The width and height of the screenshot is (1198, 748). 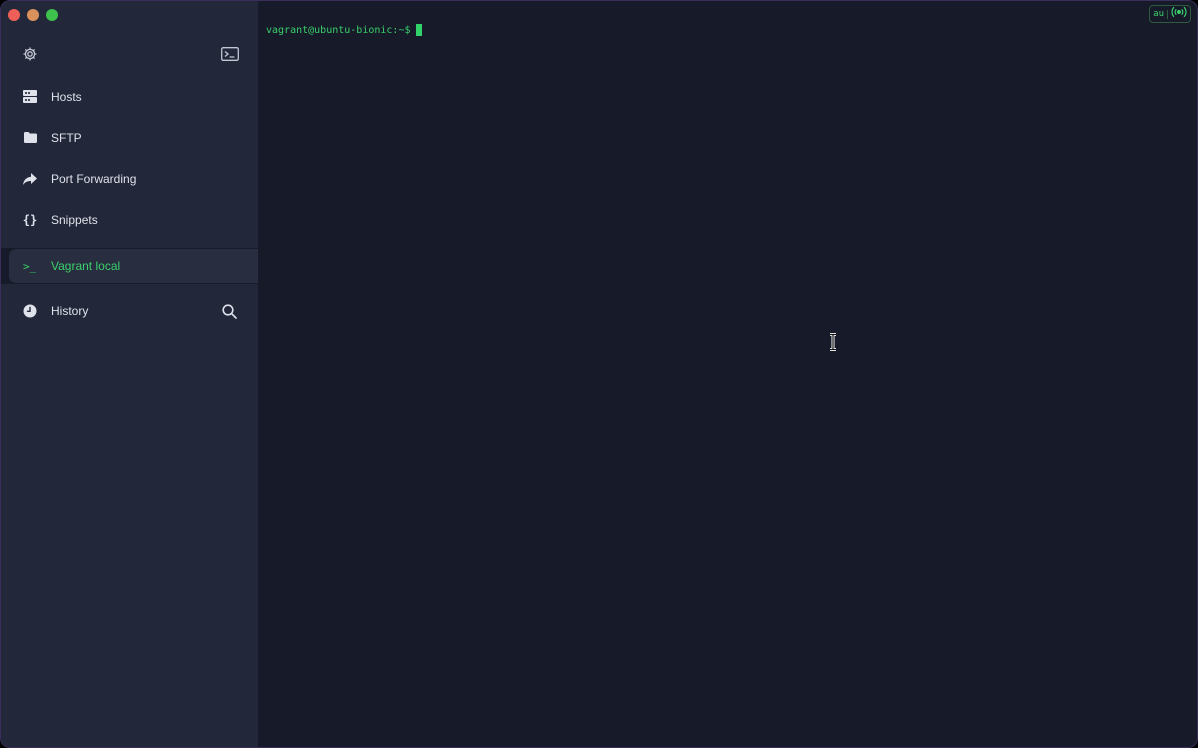 What do you see at coordinates (1158, 14) in the screenshot?
I see `input-language-badge: au` at bounding box center [1158, 14].